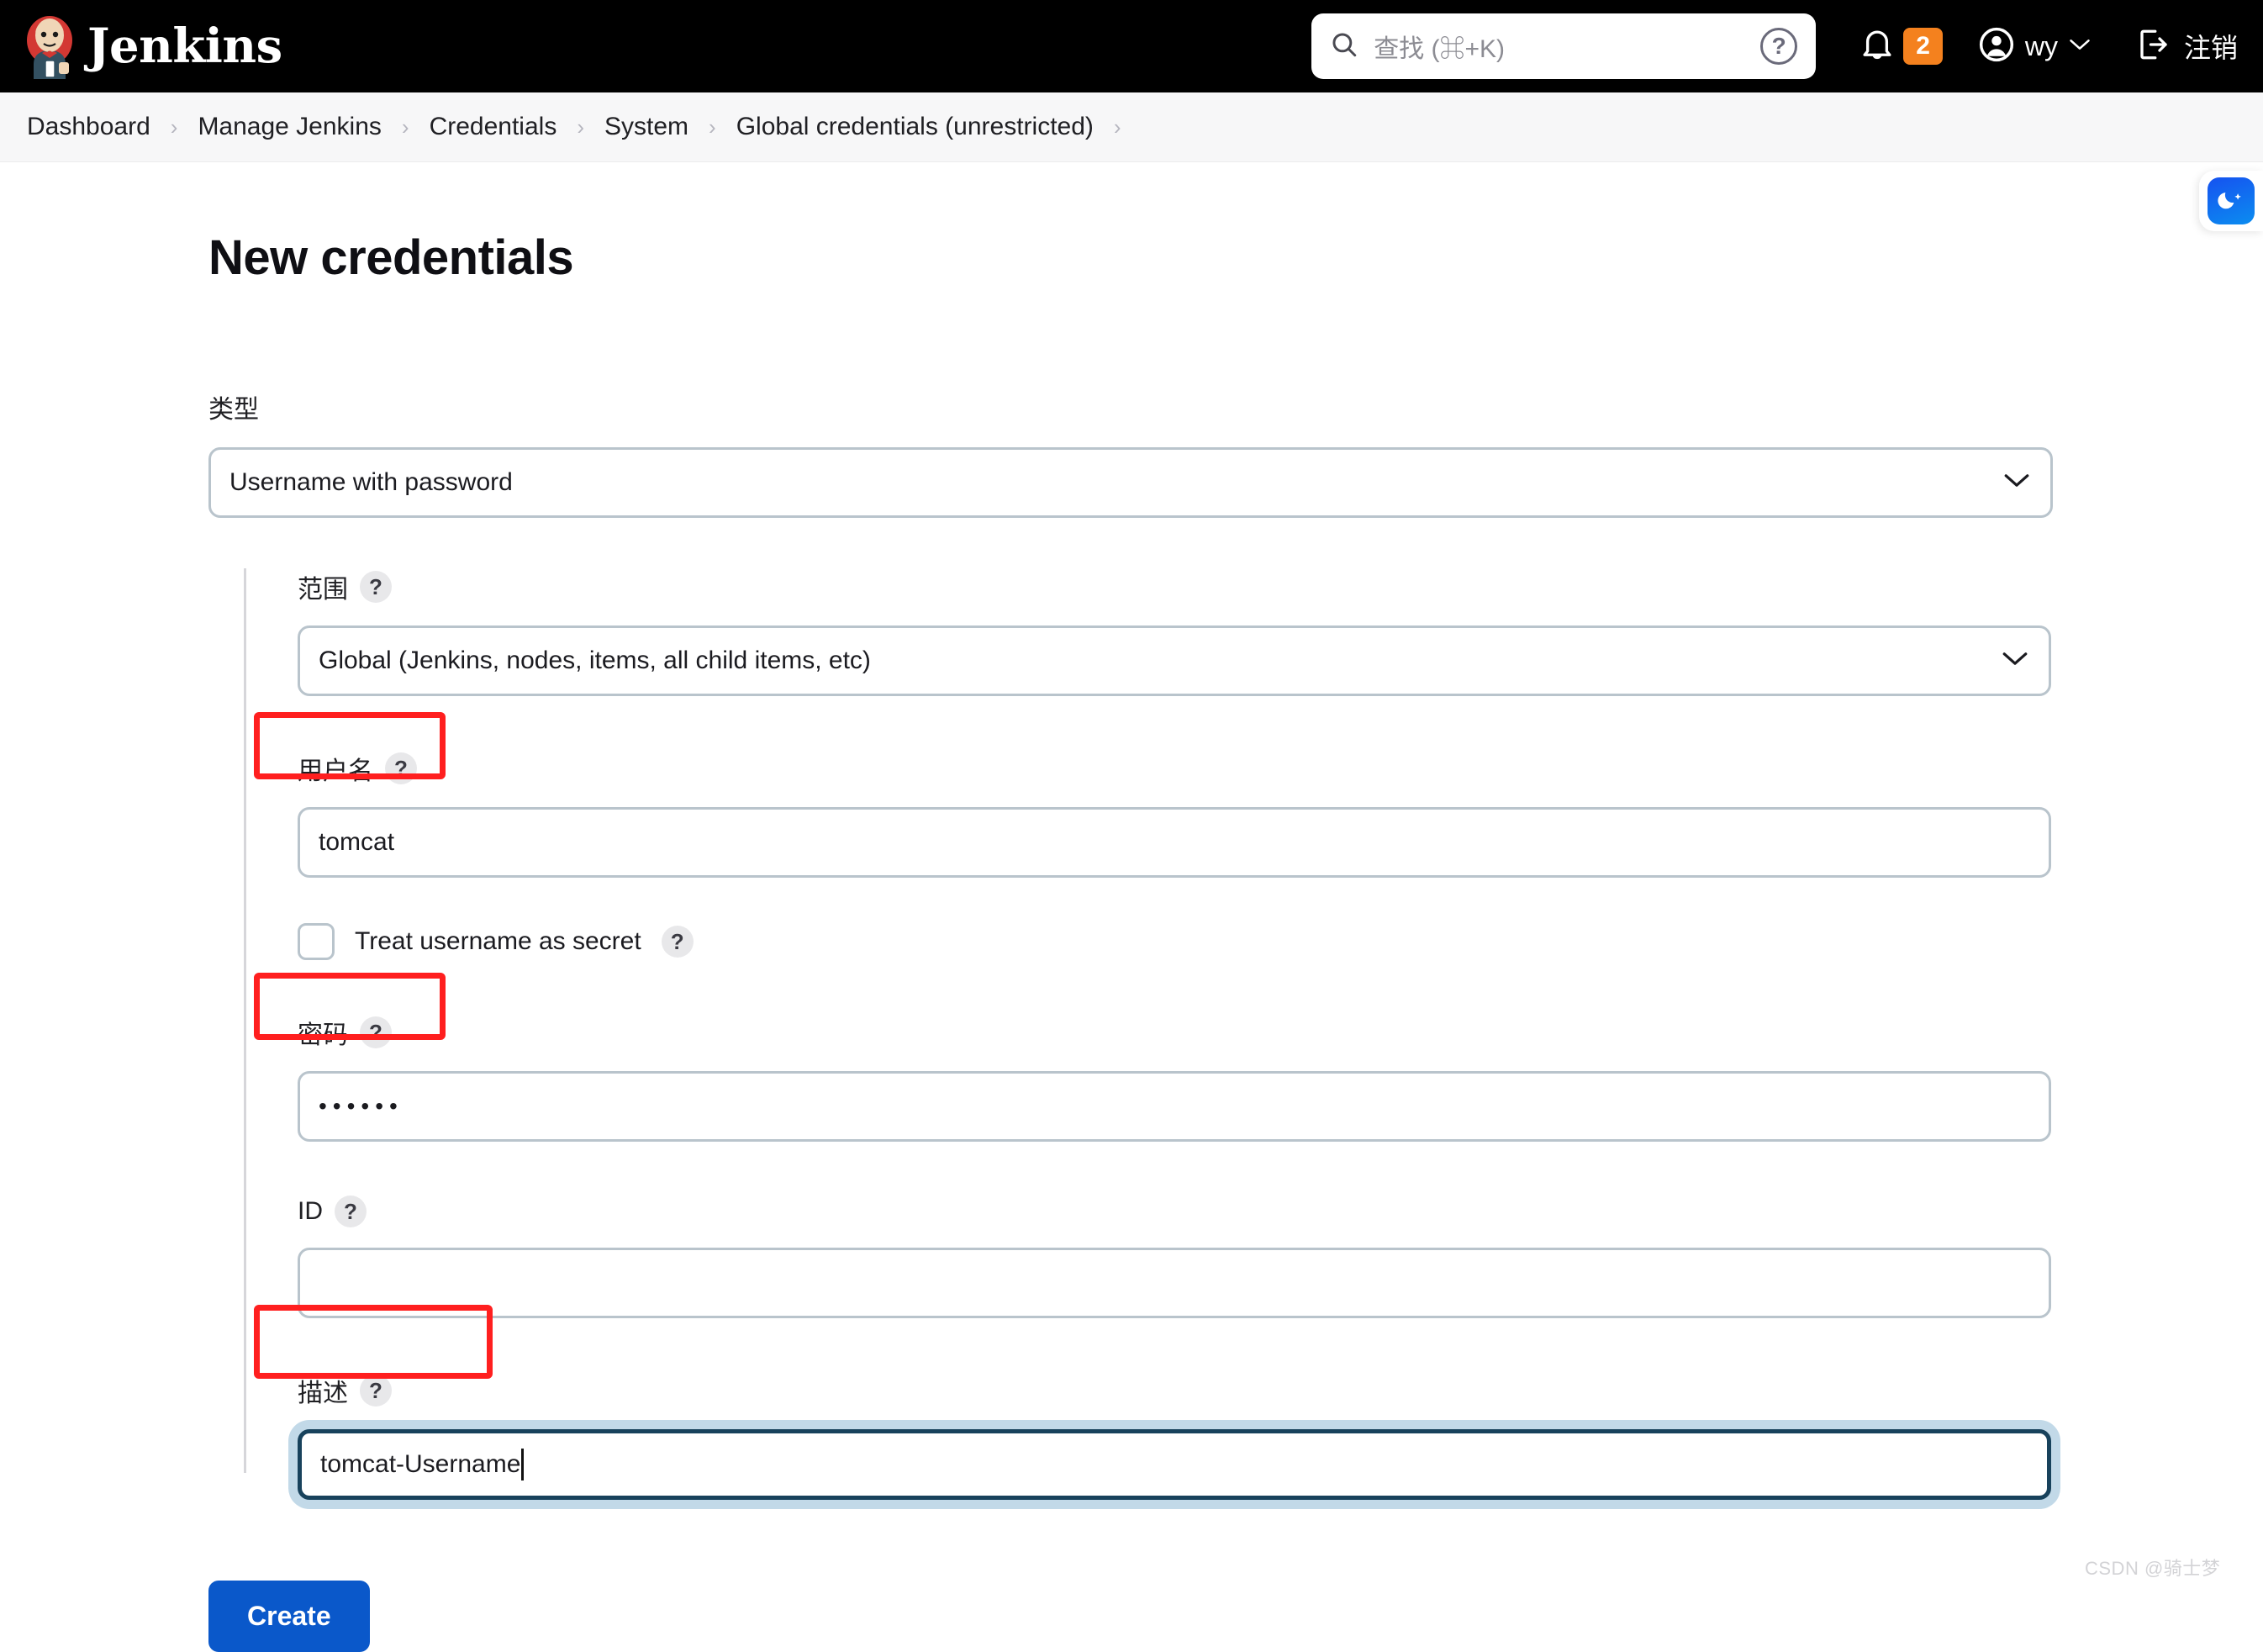  I want to click on top-bar-actions: 查找 (⌘+K) ? 2 wy 注销, so click(1787, 46).